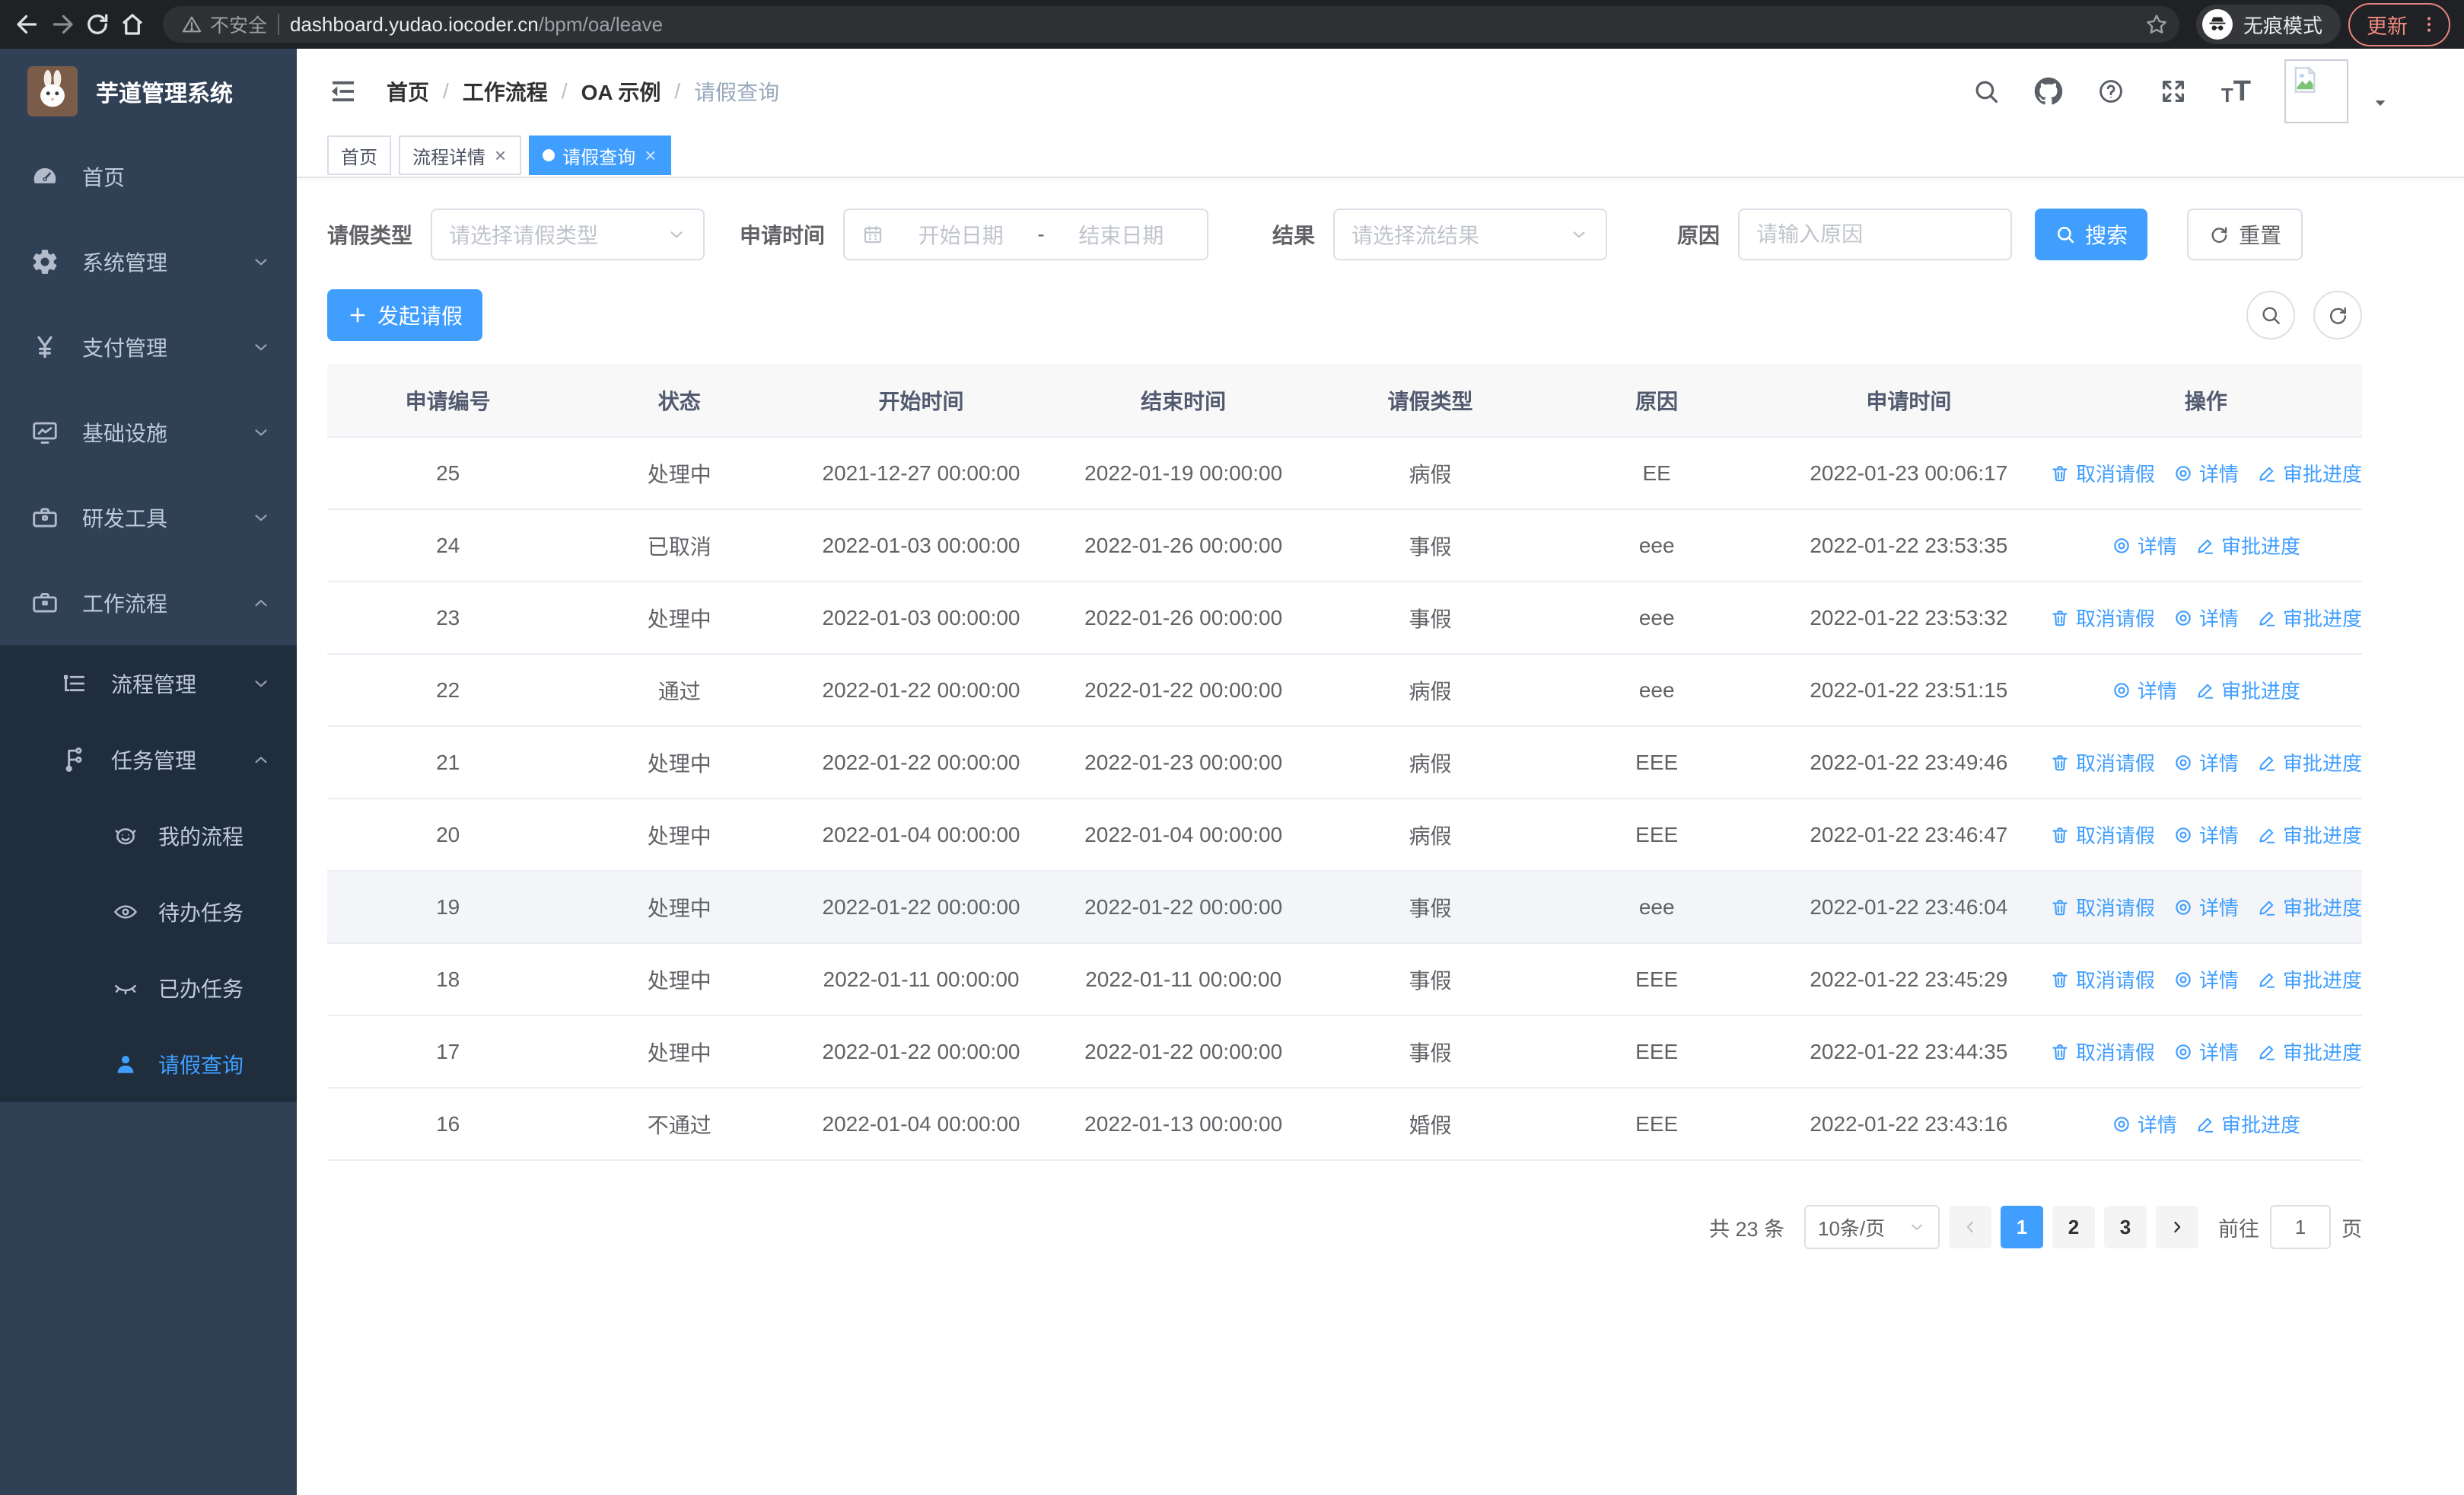 The height and width of the screenshot is (1495, 2464). I want to click on page-buttons: 123, so click(2074, 1227).